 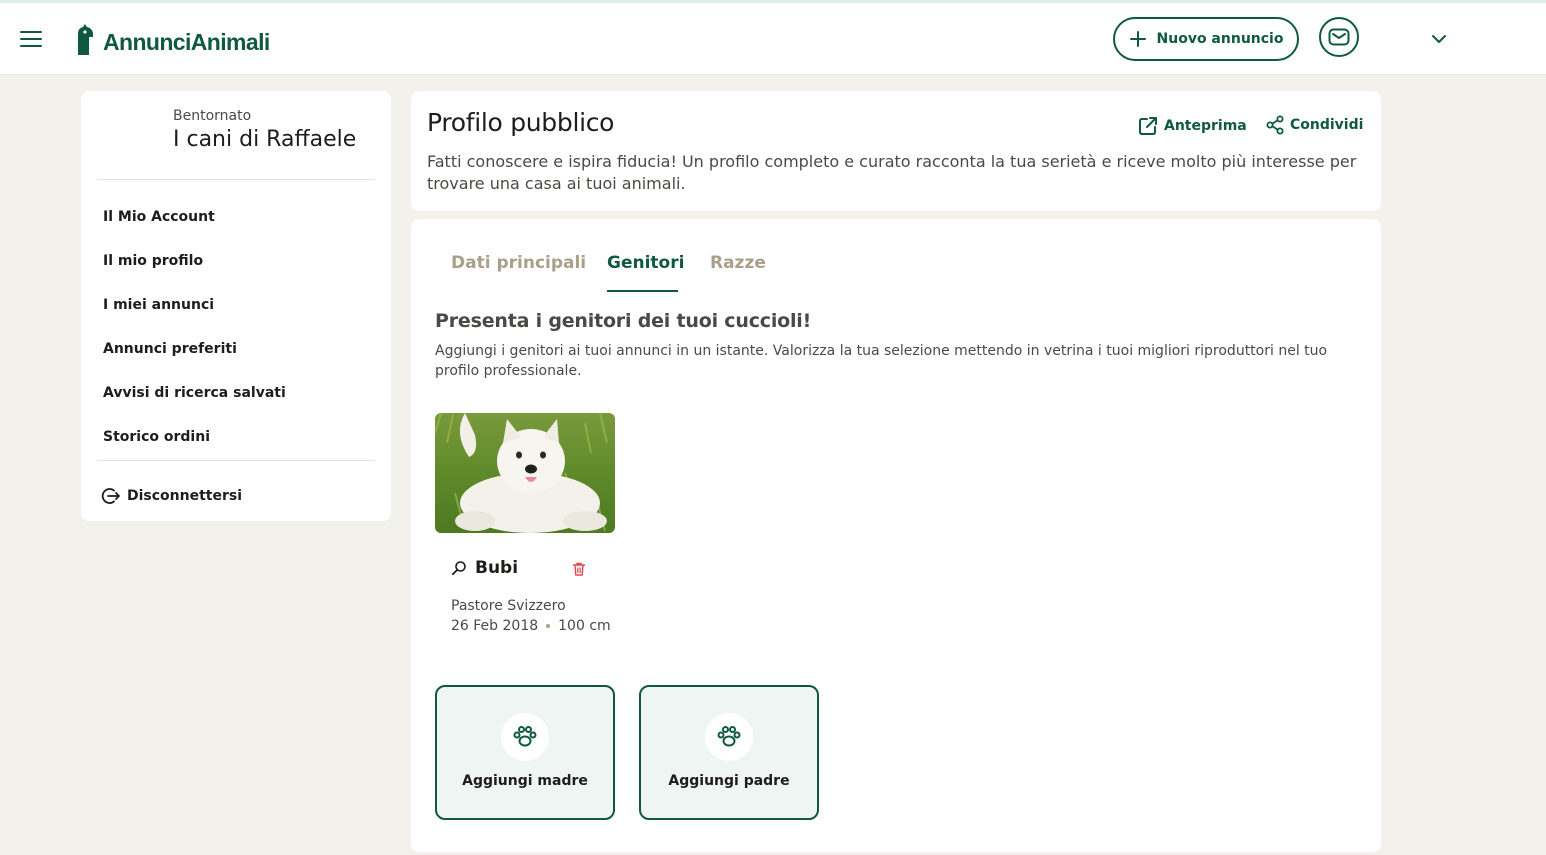 I want to click on top-header: AnnunciAnimali Nuovo annuncio, so click(x=773, y=39).